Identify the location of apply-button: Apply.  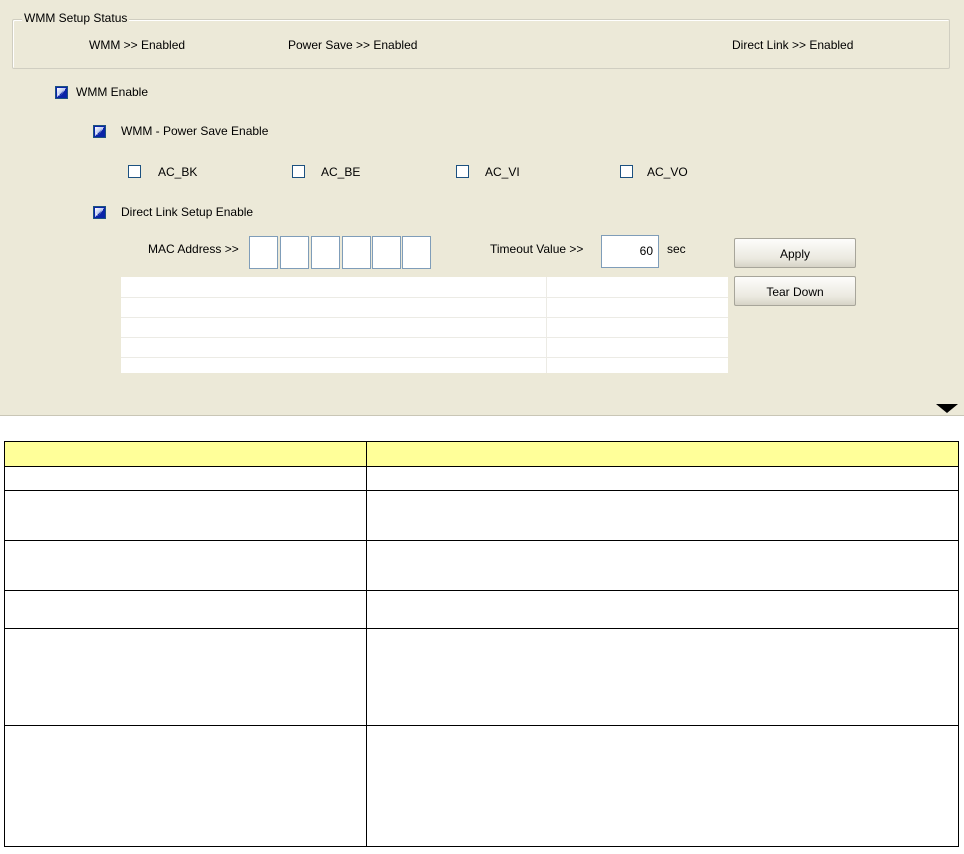
(795, 253).